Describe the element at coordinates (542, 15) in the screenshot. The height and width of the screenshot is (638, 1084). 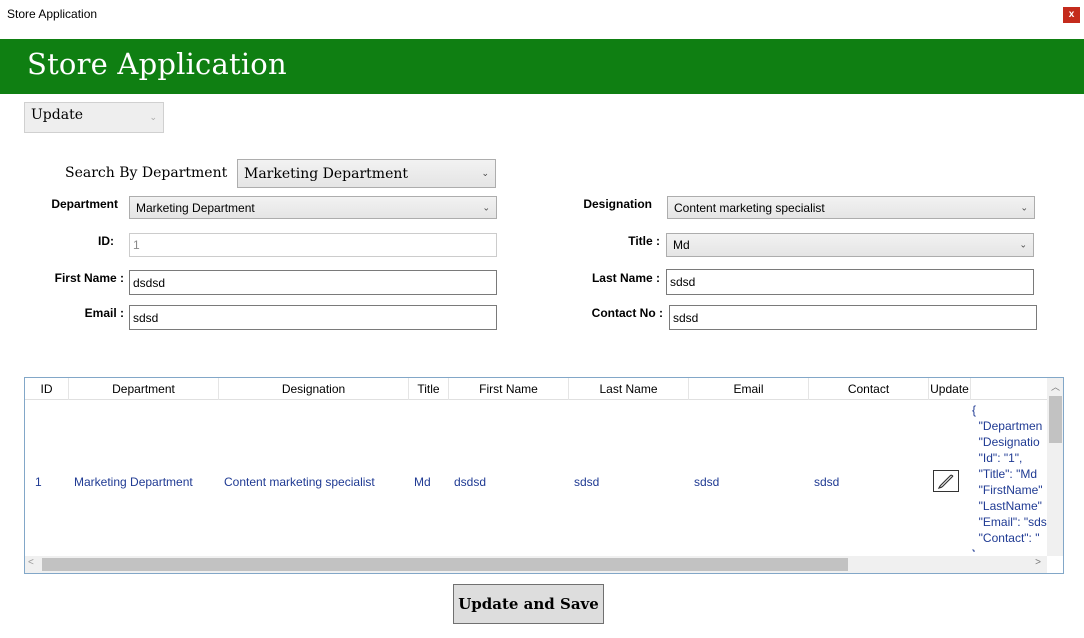
I see `window-titlebar: Store Application x` at that location.